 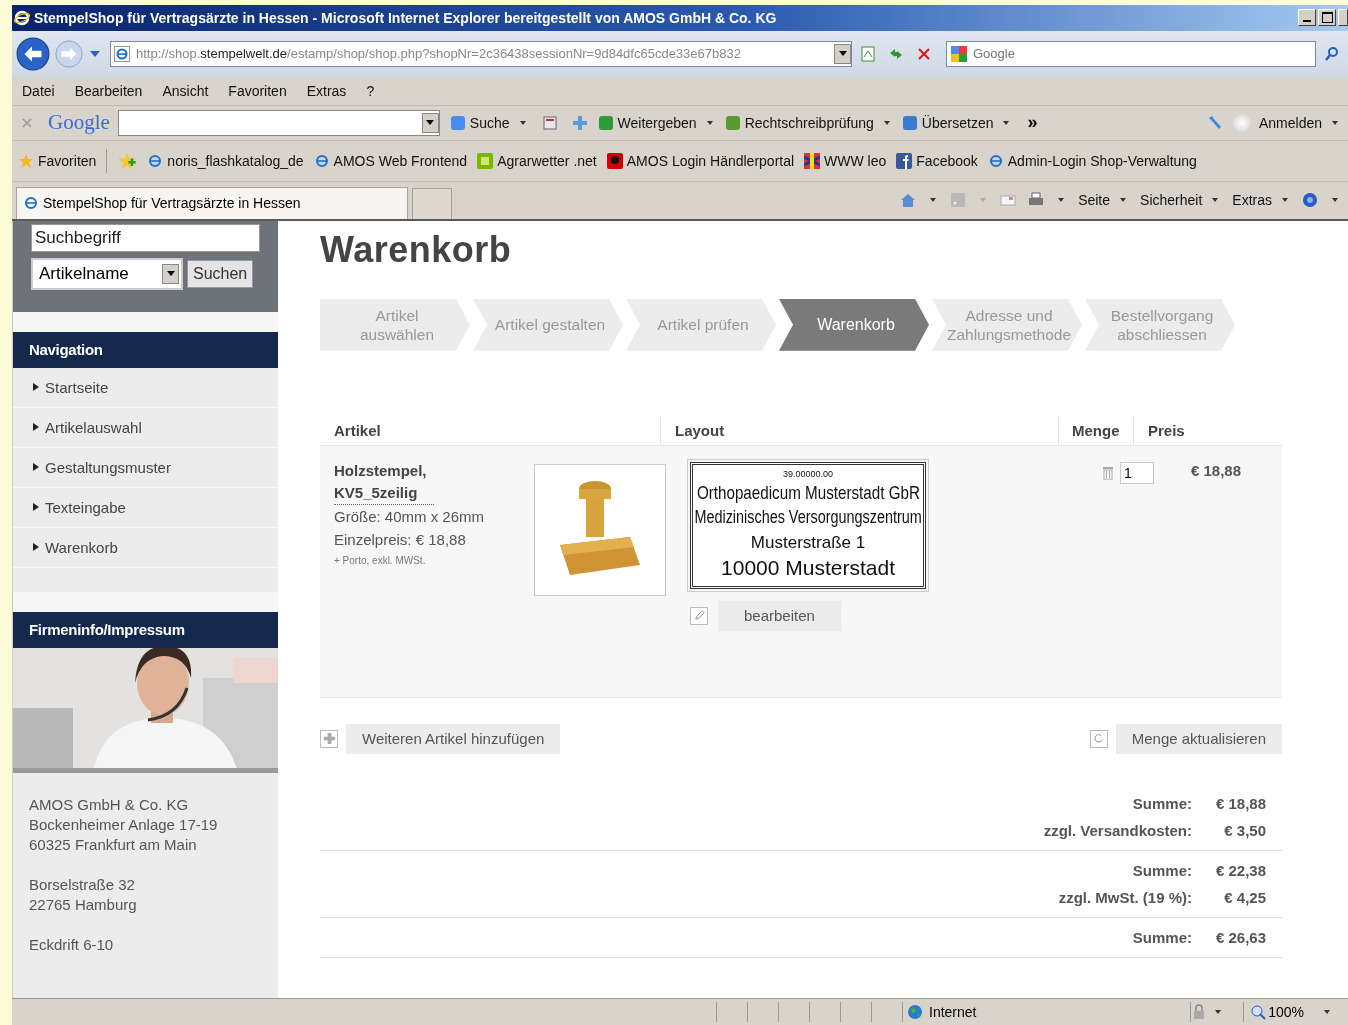 I want to click on flag-icon, so click(x=812, y=160).